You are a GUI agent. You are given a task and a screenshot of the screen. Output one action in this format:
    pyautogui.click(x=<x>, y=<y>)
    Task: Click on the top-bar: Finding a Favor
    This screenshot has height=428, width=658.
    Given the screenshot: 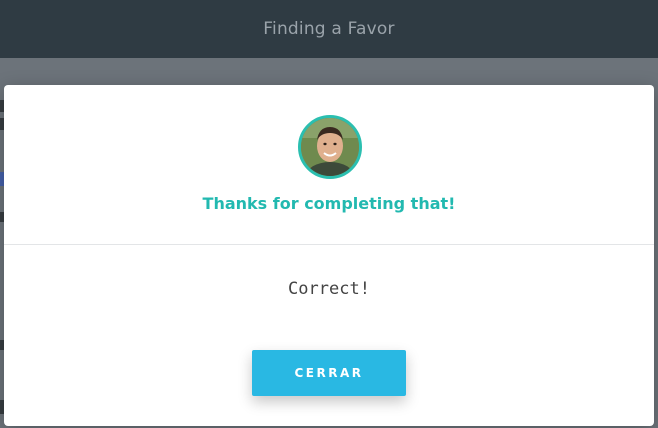 What is the action you would take?
    pyautogui.click(x=329, y=29)
    